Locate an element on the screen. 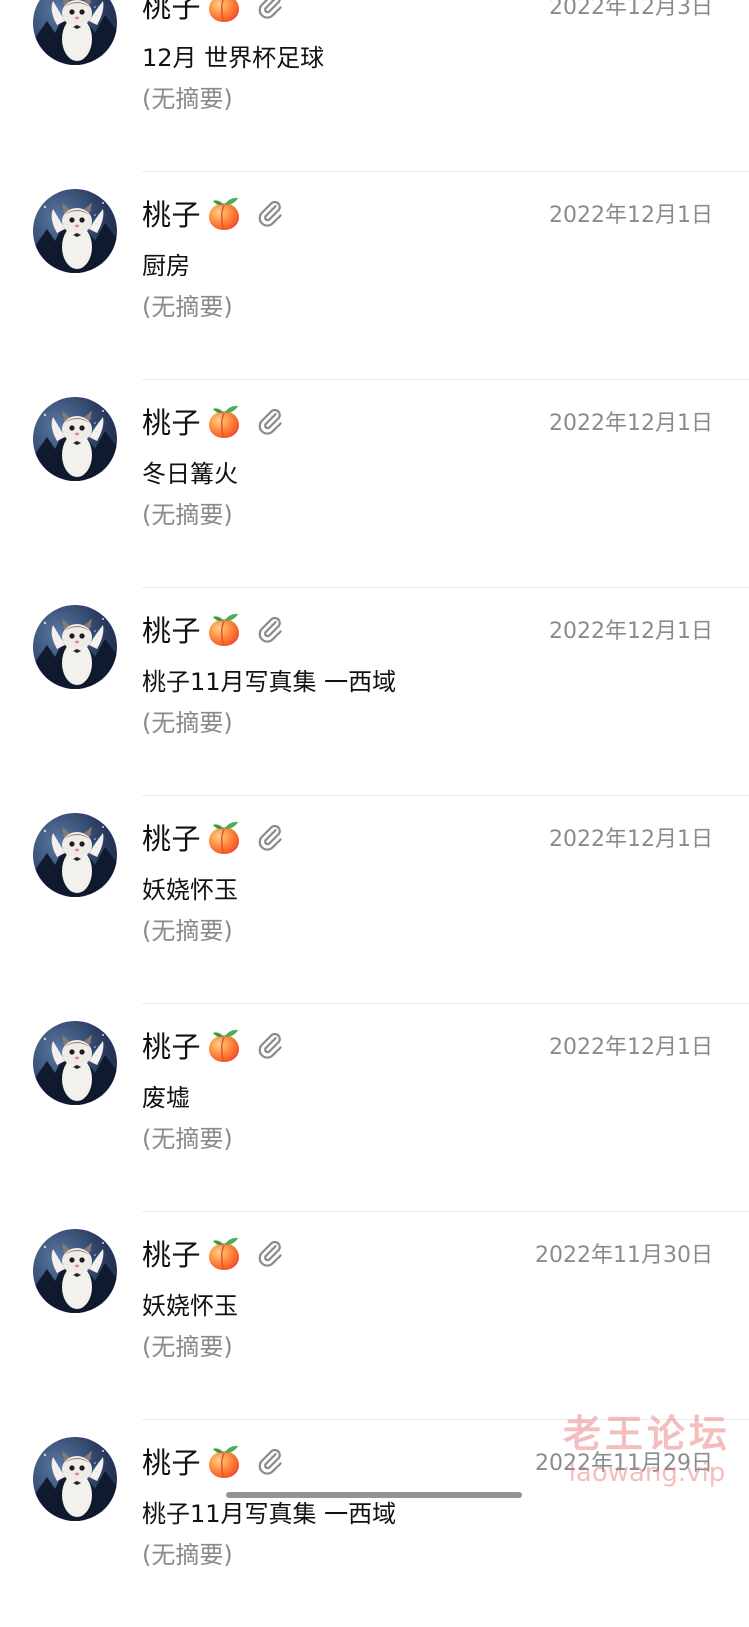 Image resolution: width=749 pixels, height=1627 pixels. mail-date: 2022年11月30日 is located at coordinates (624, 1253).